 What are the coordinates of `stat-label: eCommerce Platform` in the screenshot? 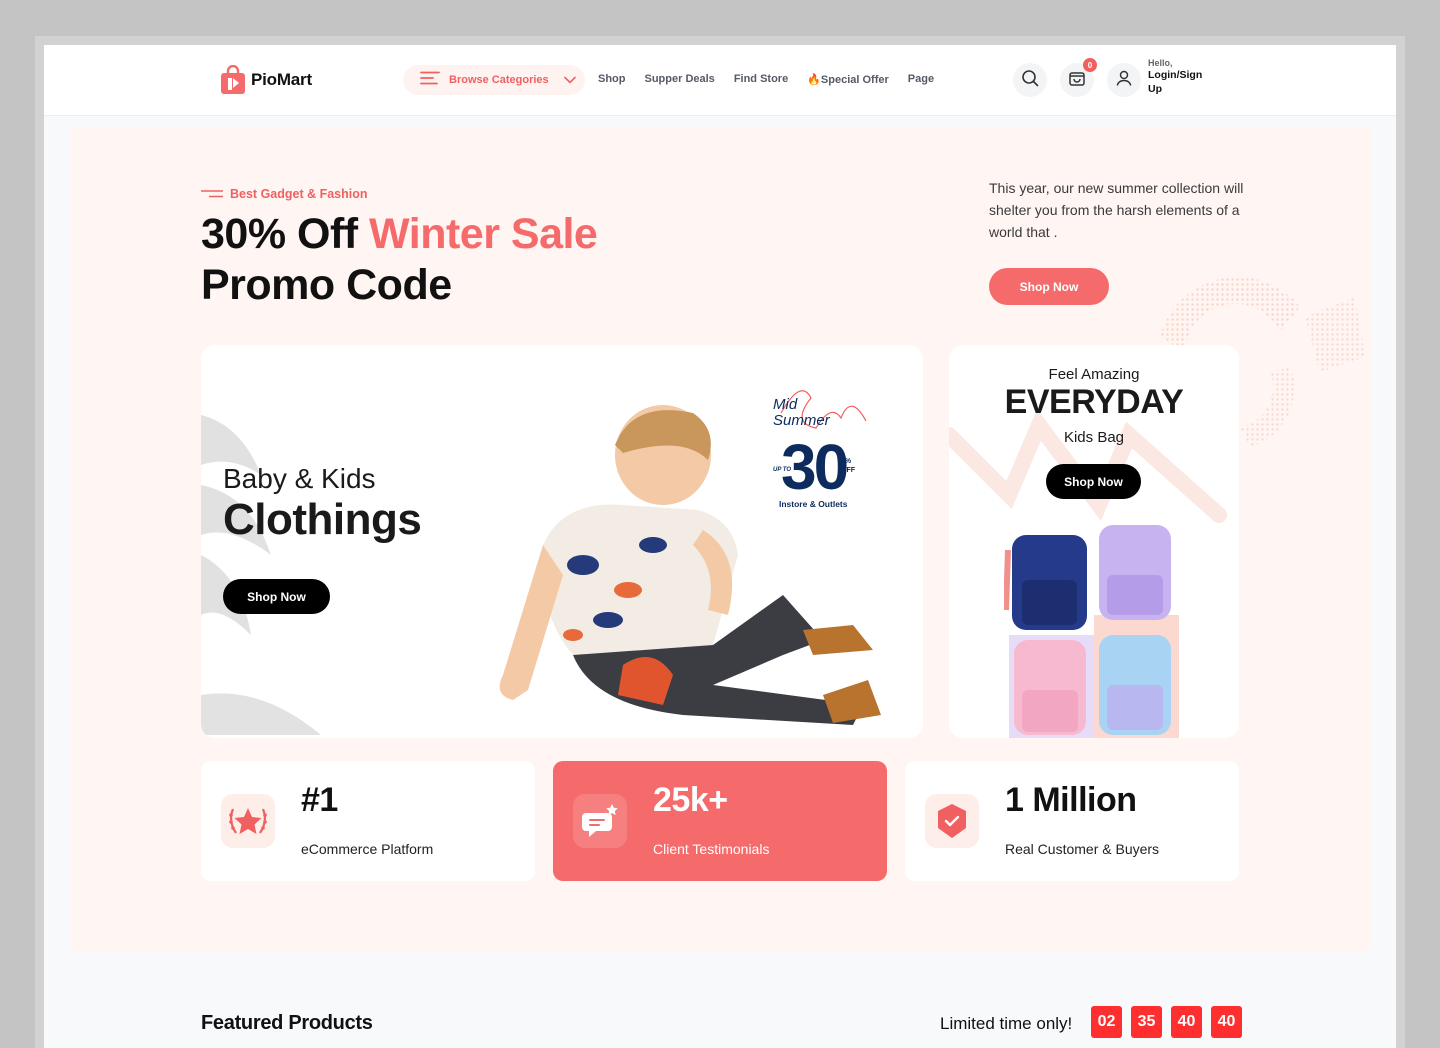 It's located at (367, 849).